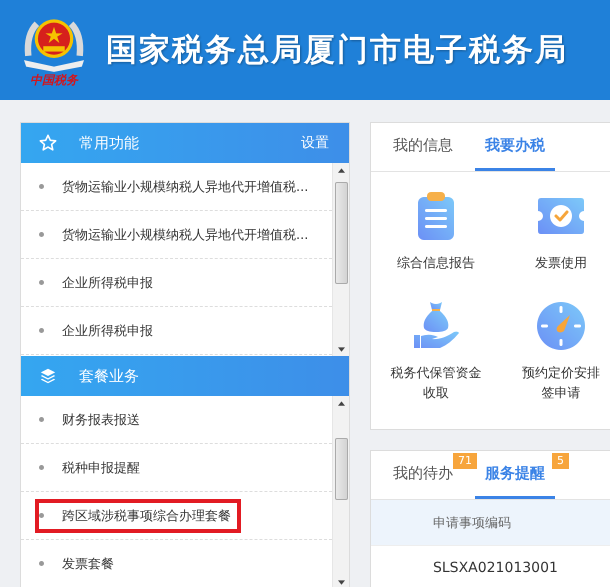 The height and width of the screenshot is (587, 610). I want to click on service-label: 发票使用, so click(561, 264).